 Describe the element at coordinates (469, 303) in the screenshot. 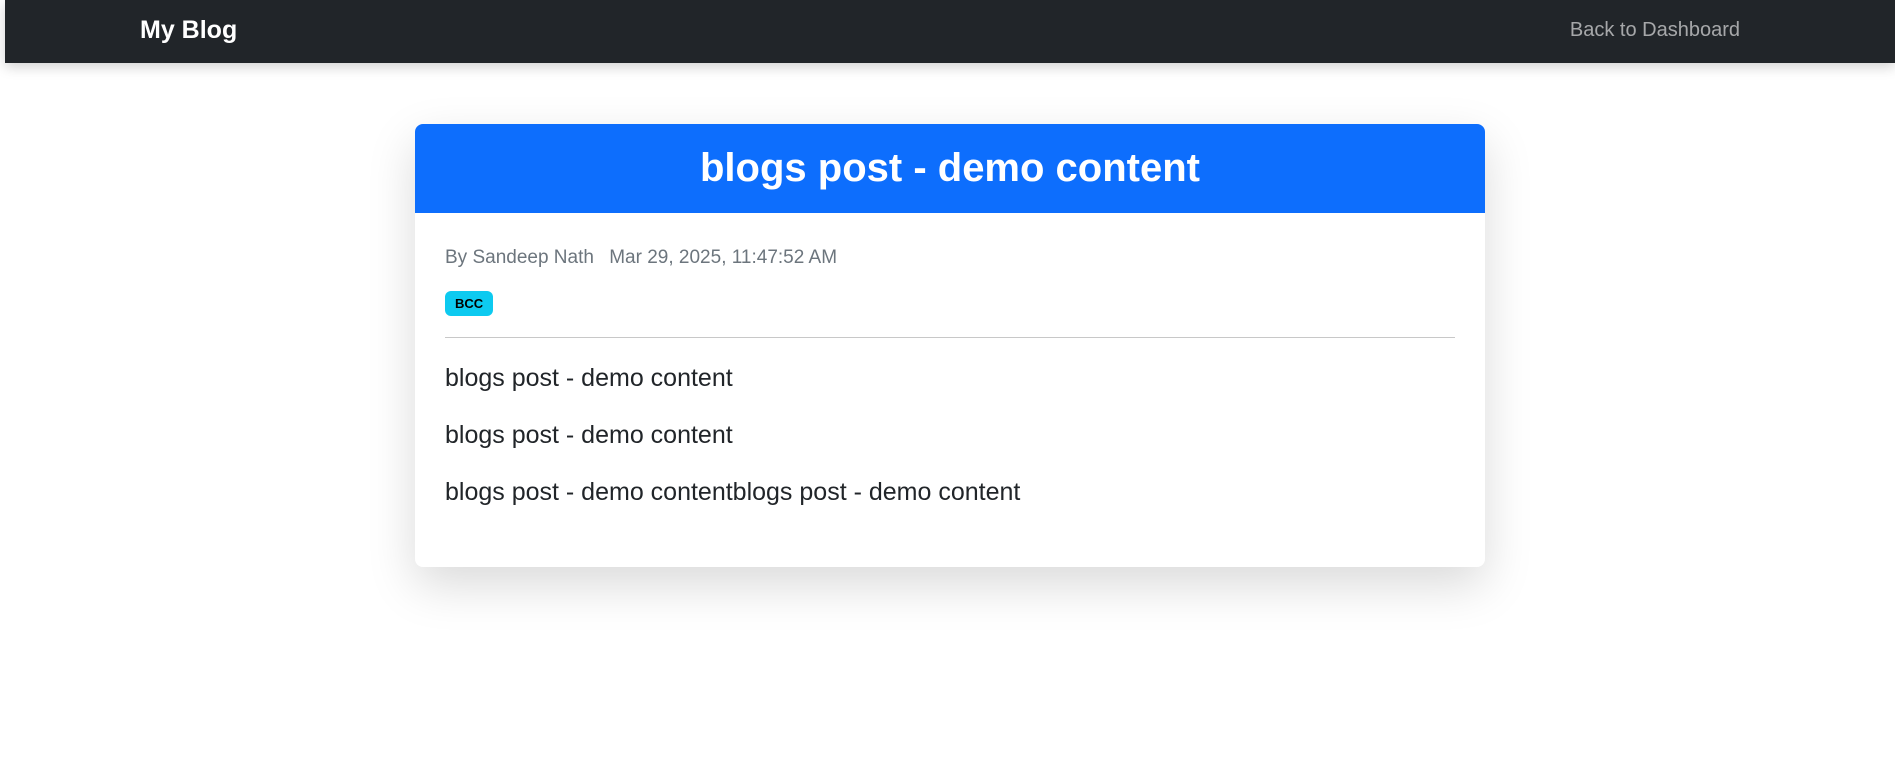

I see `tag-badge: BCC` at that location.